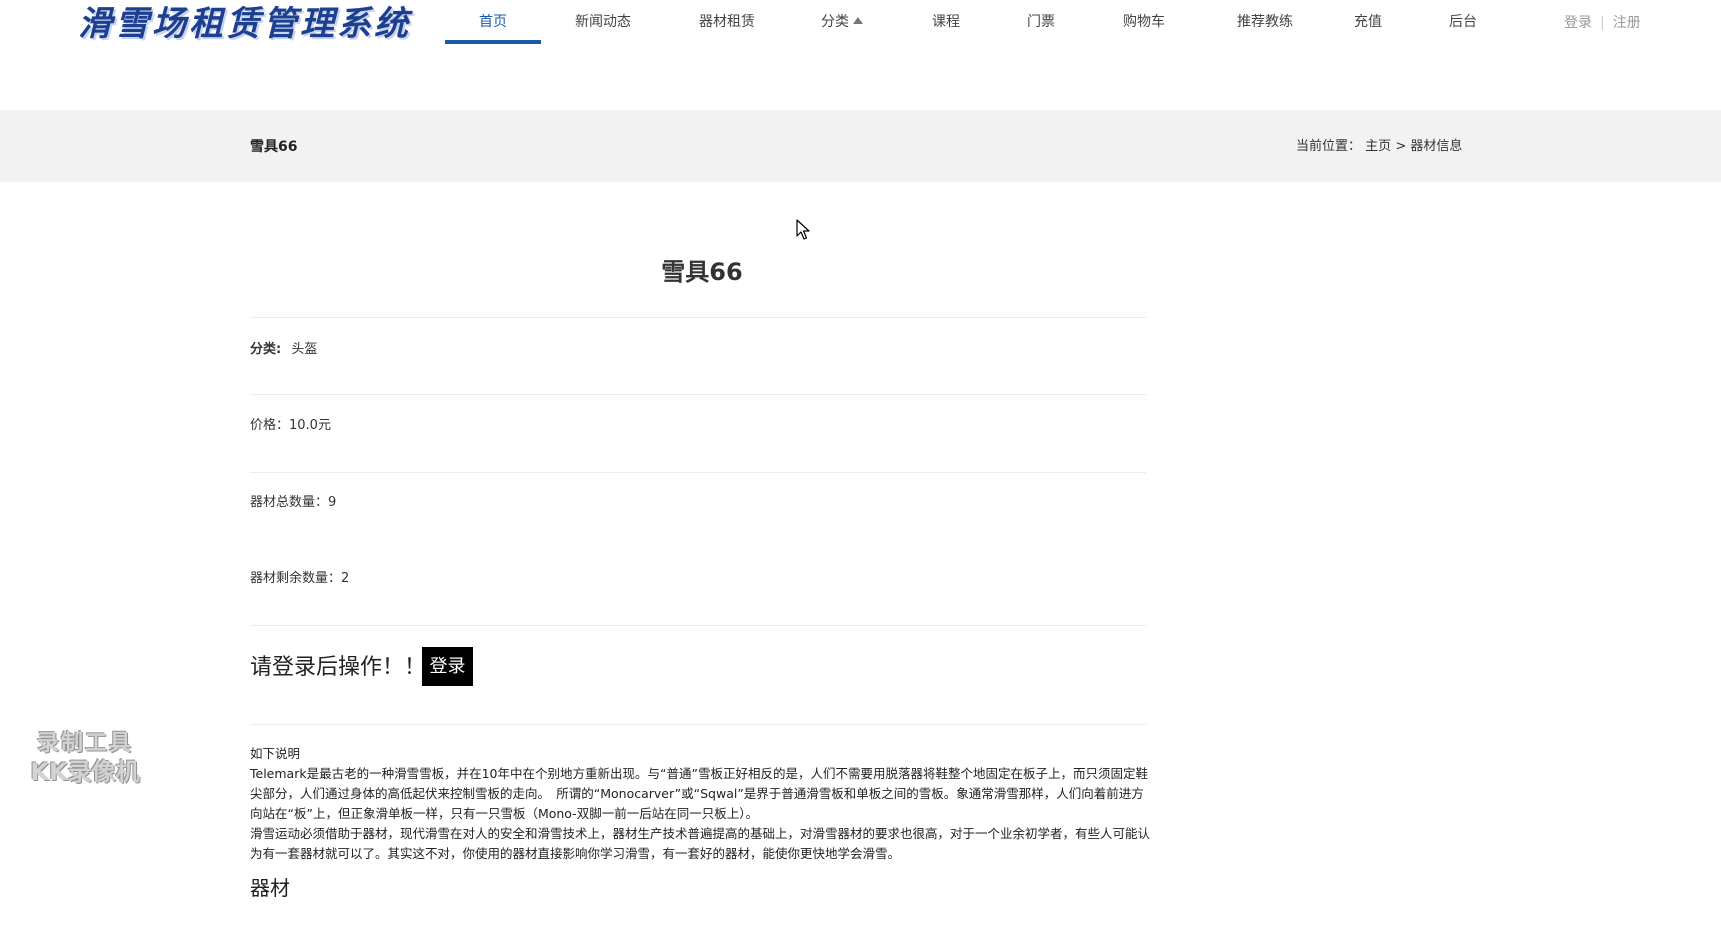 This screenshot has height=937, width=1721. What do you see at coordinates (300, 578) in the screenshot?
I see `item-remaining-quantity: 器材剩余数量：2` at bounding box center [300, 578].